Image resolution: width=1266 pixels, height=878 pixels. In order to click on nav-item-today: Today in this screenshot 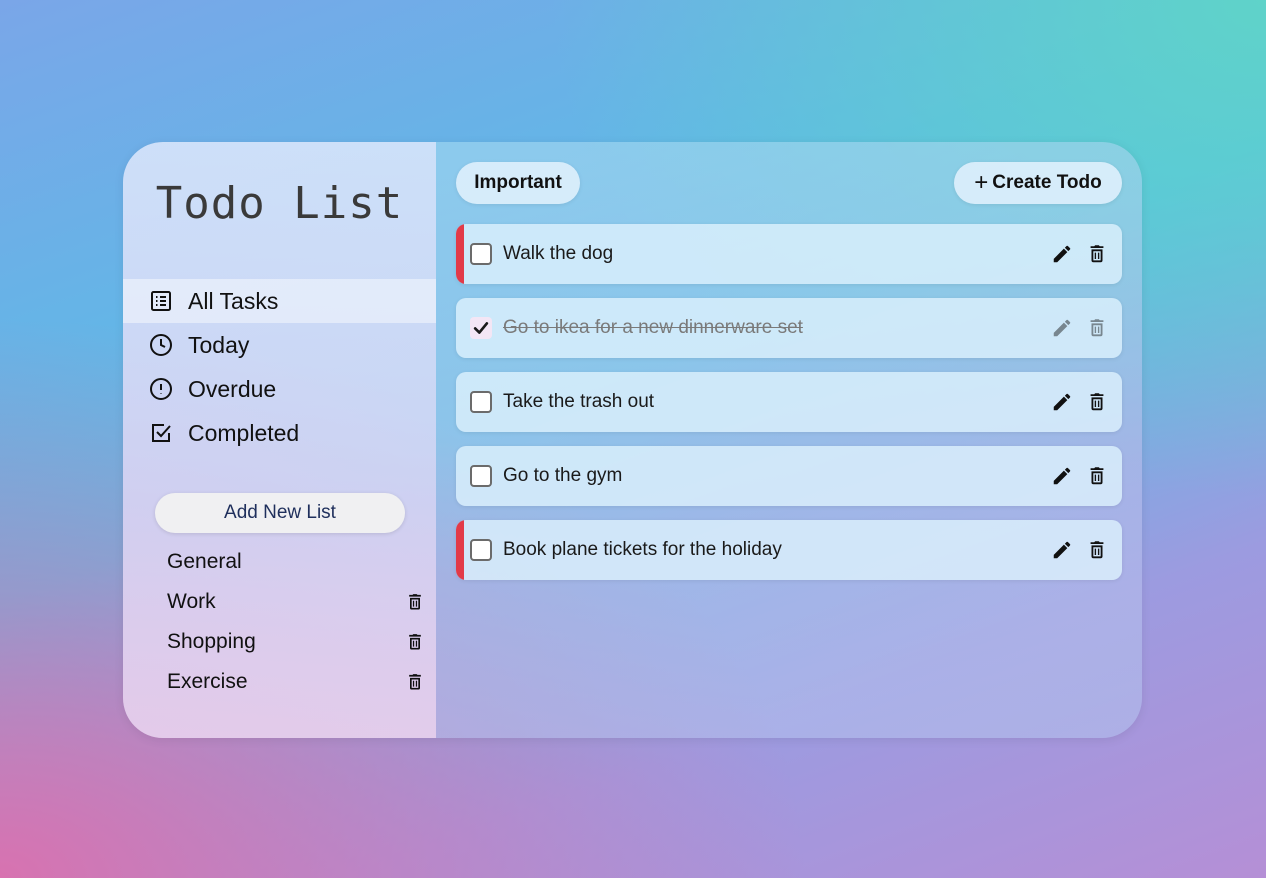, I will do `click(279, 345)`.